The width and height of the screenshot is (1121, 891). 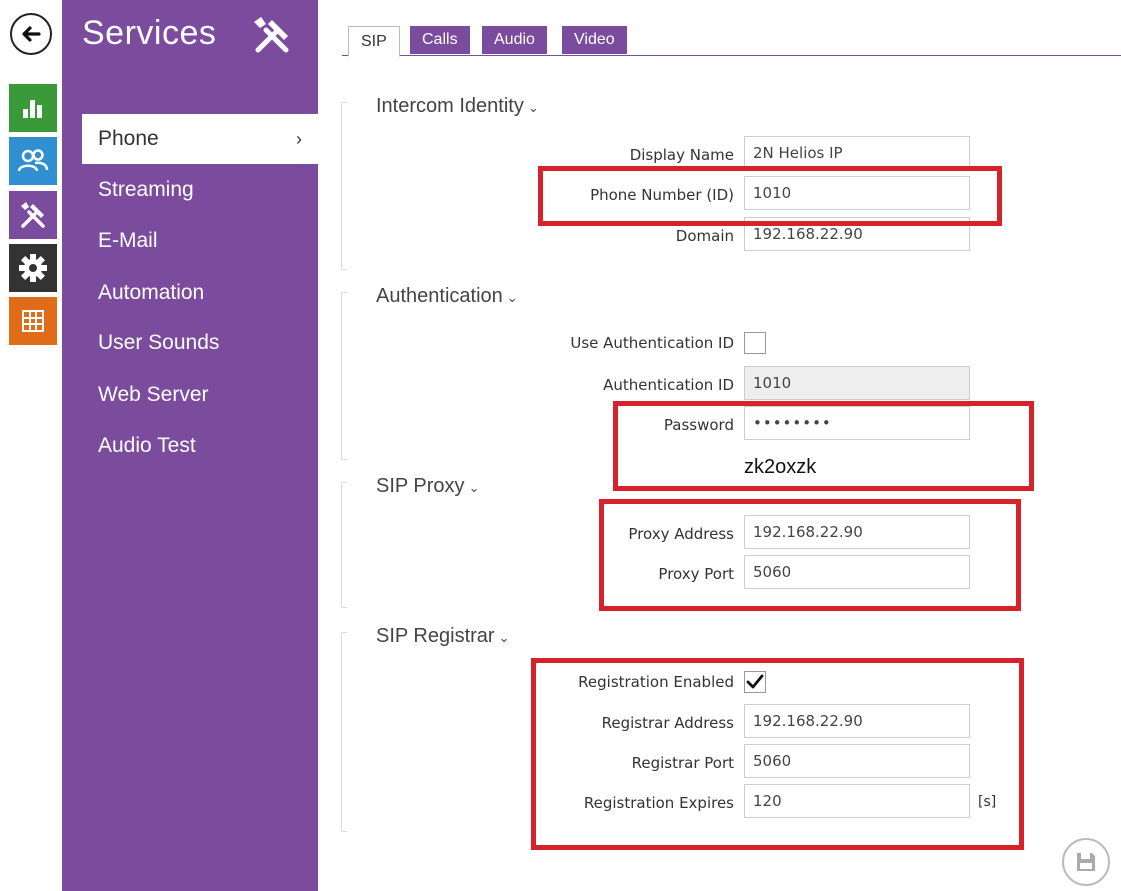 What do you see at coordinates (681, 155) in the screenshot?
I see `display-name-label: Display Name` at bounding box center [681, 155].